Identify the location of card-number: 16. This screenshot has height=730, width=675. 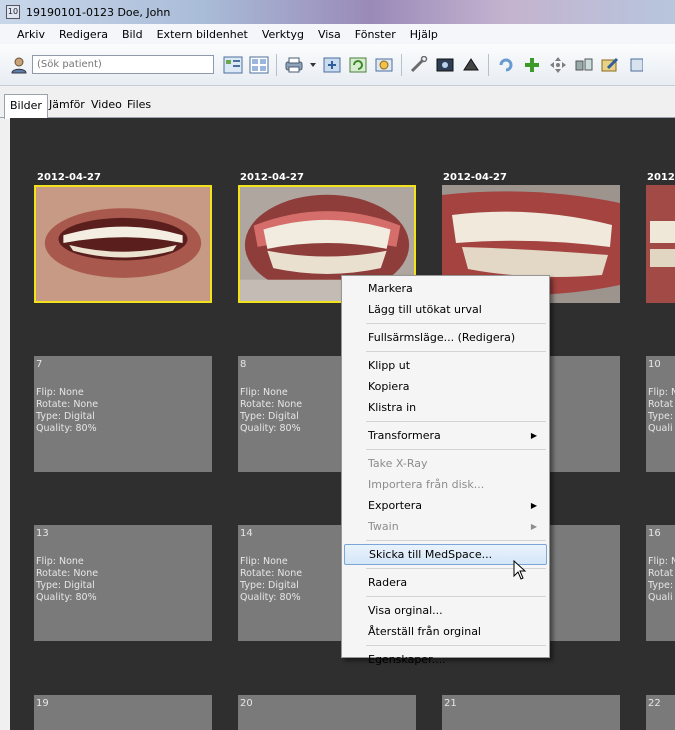
(654, 533).